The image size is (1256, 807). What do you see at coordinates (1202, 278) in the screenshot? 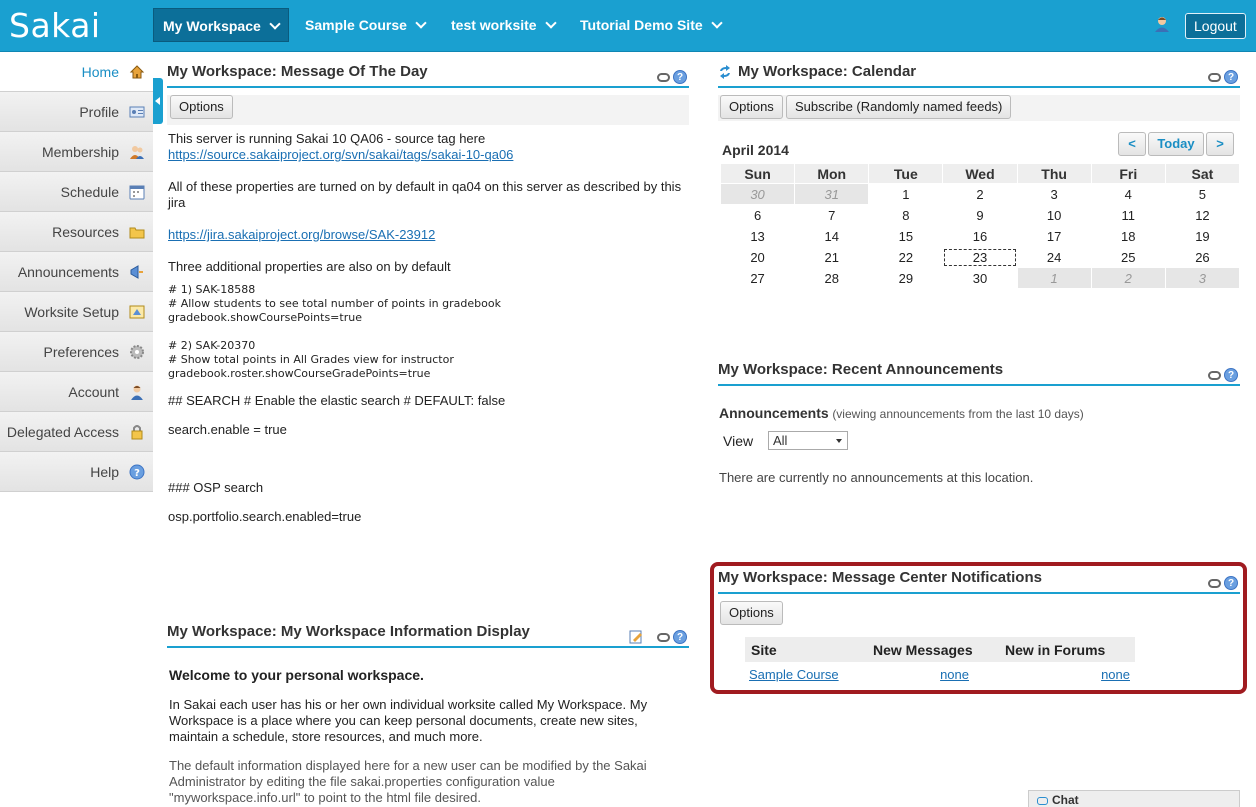
I see `calendar-day-other-month: 3` at bounding box center [1202, 278].